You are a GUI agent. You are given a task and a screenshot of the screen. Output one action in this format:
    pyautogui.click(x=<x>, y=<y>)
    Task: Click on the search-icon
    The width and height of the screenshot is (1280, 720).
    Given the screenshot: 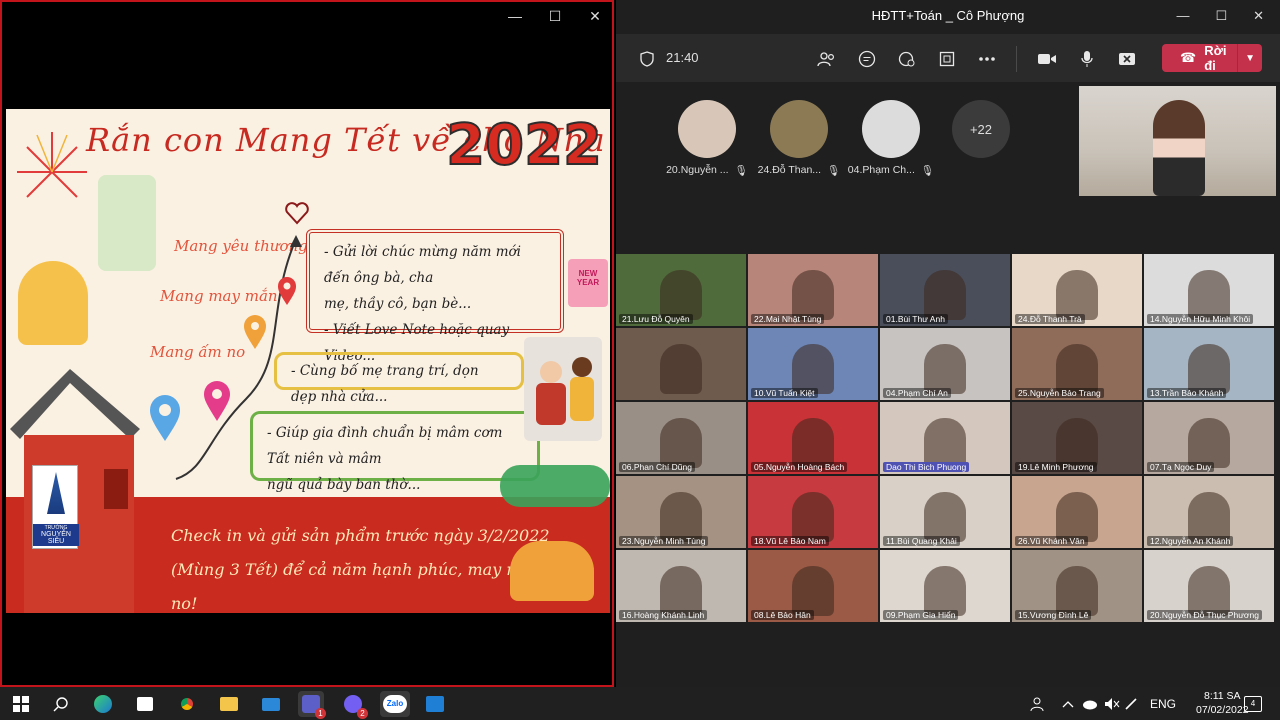 What is the action you would take?
    pyautogui.click(x=61, y=704)
    